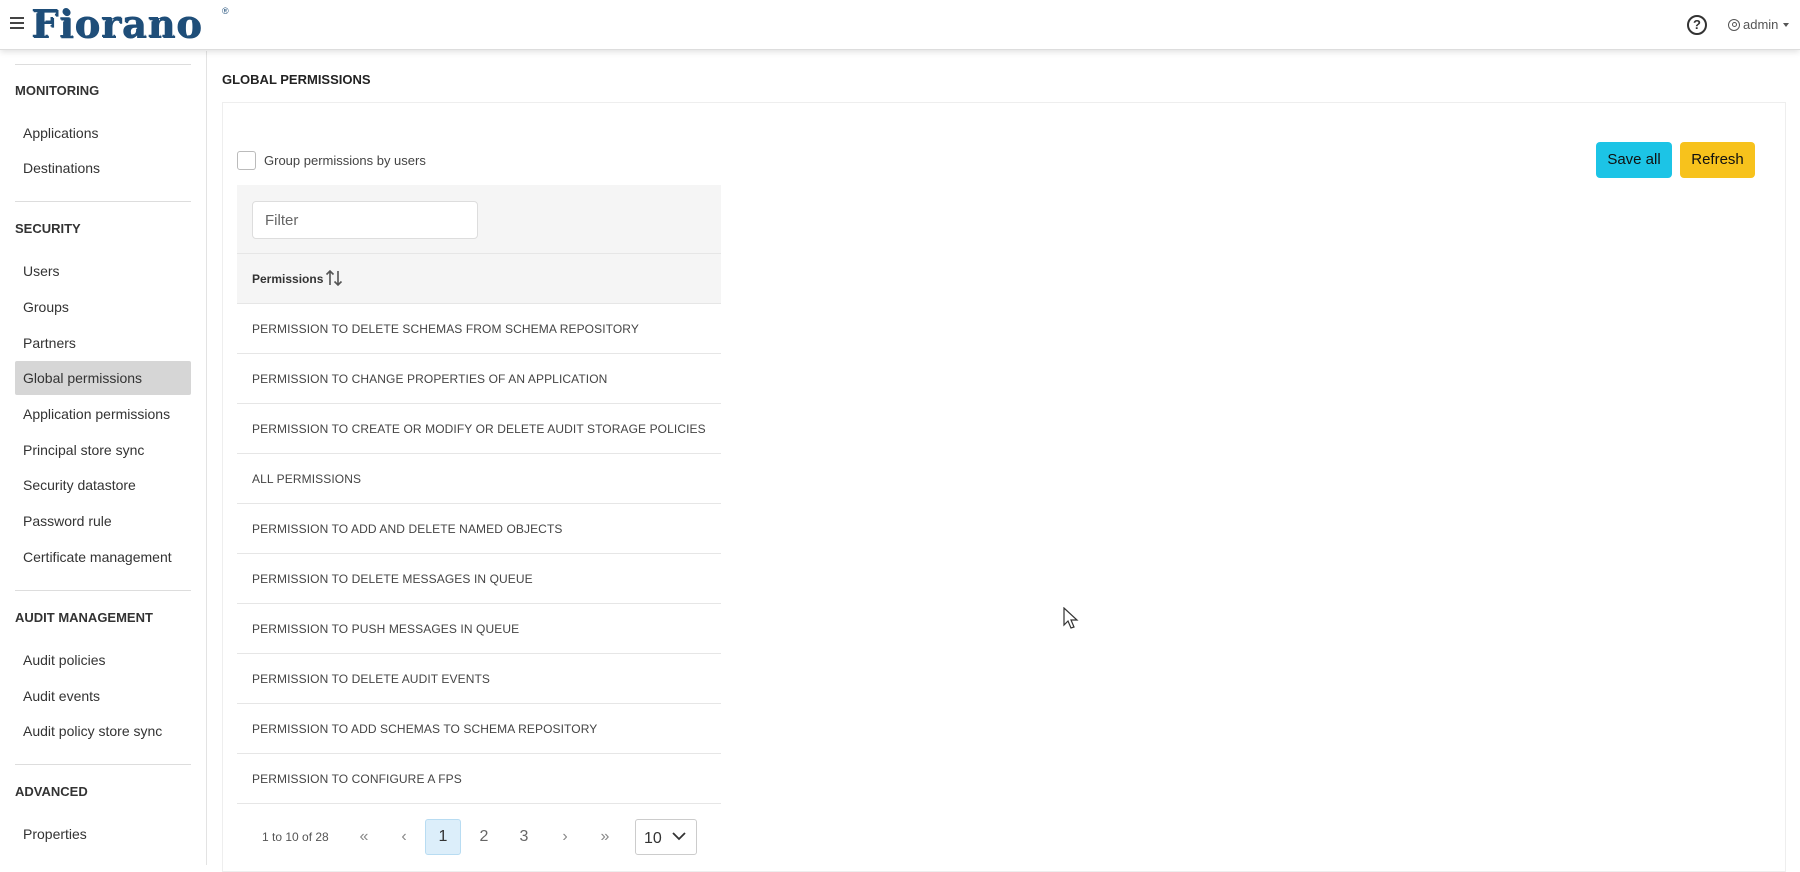 The image size is (1800, 872). Describe the element at coordinates (103, 834) in the screenshot. I see `sidebar-item-properties: Properties` at that location.